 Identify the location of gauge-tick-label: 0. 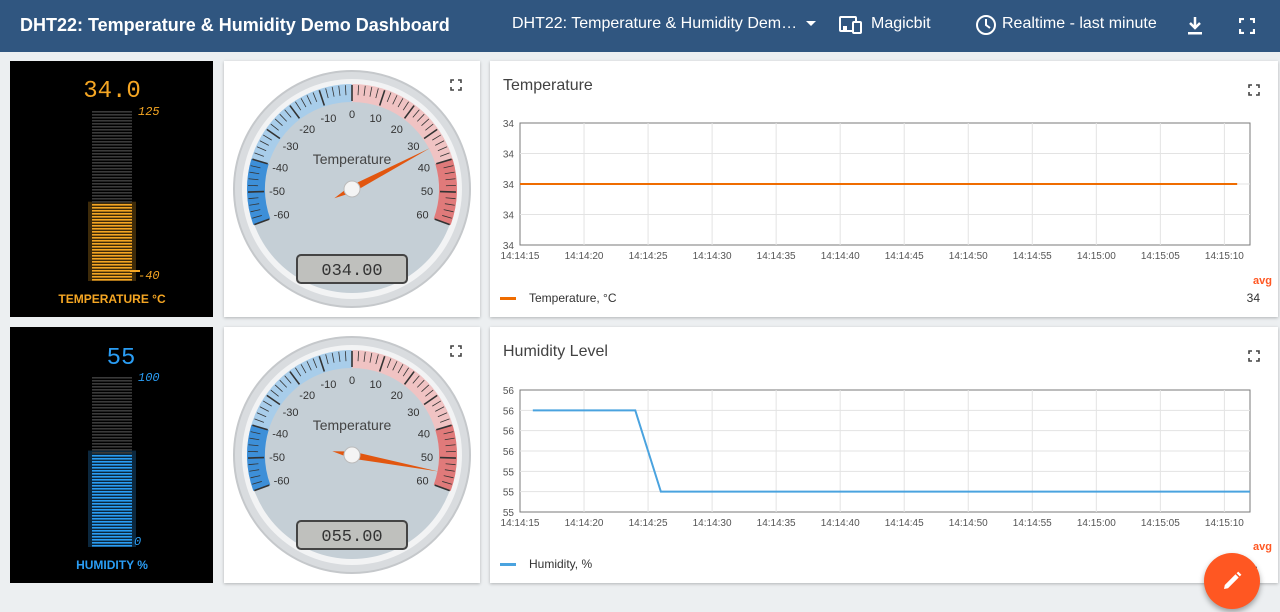
(352, 115).